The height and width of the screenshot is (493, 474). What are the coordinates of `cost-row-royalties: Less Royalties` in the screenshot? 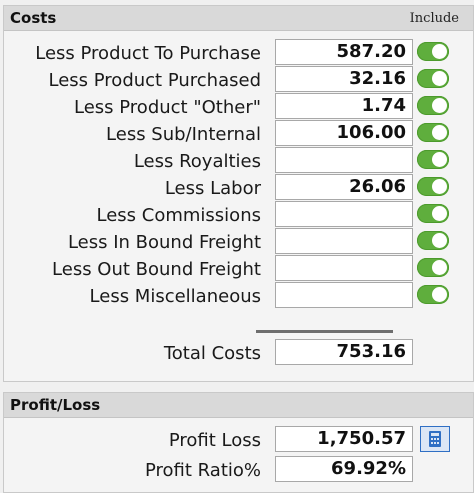 It's located at (238, 160).